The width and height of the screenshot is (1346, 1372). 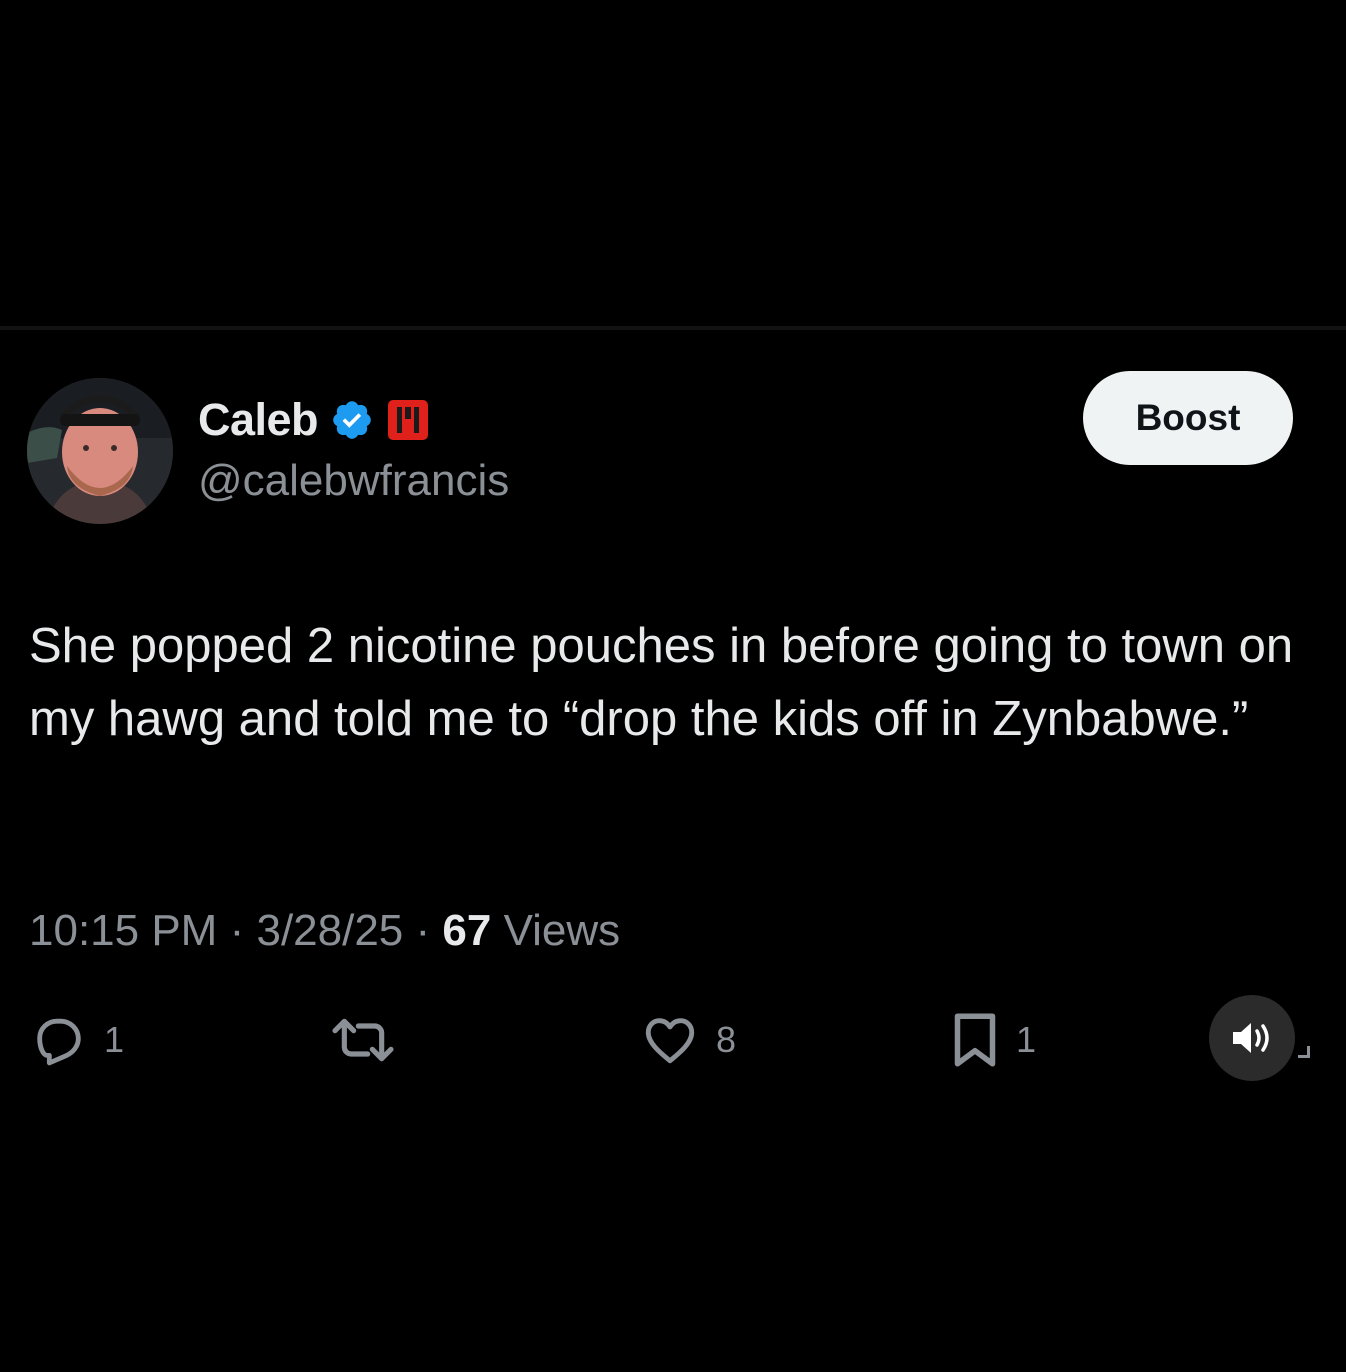 I want to click on author-handle: @calebwfrancis, so click(x=353, y=481).